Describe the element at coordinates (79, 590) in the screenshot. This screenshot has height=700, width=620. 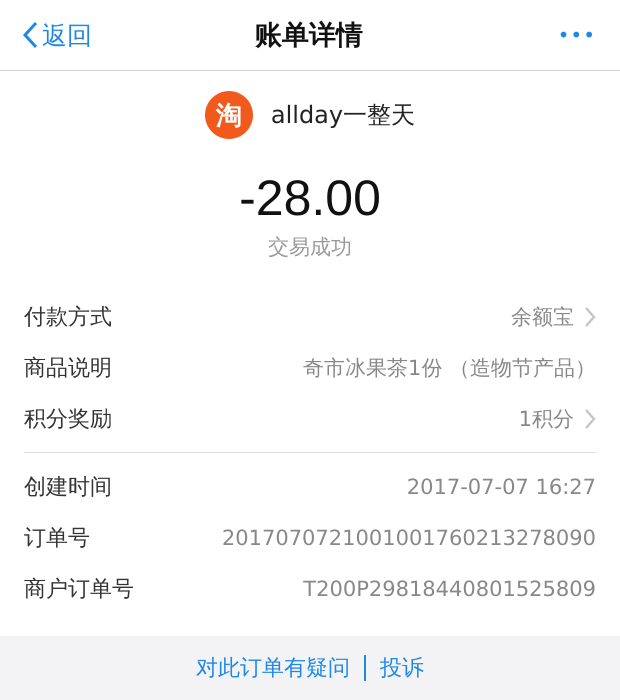
I see `detail-label: 商户订单号` at that location.